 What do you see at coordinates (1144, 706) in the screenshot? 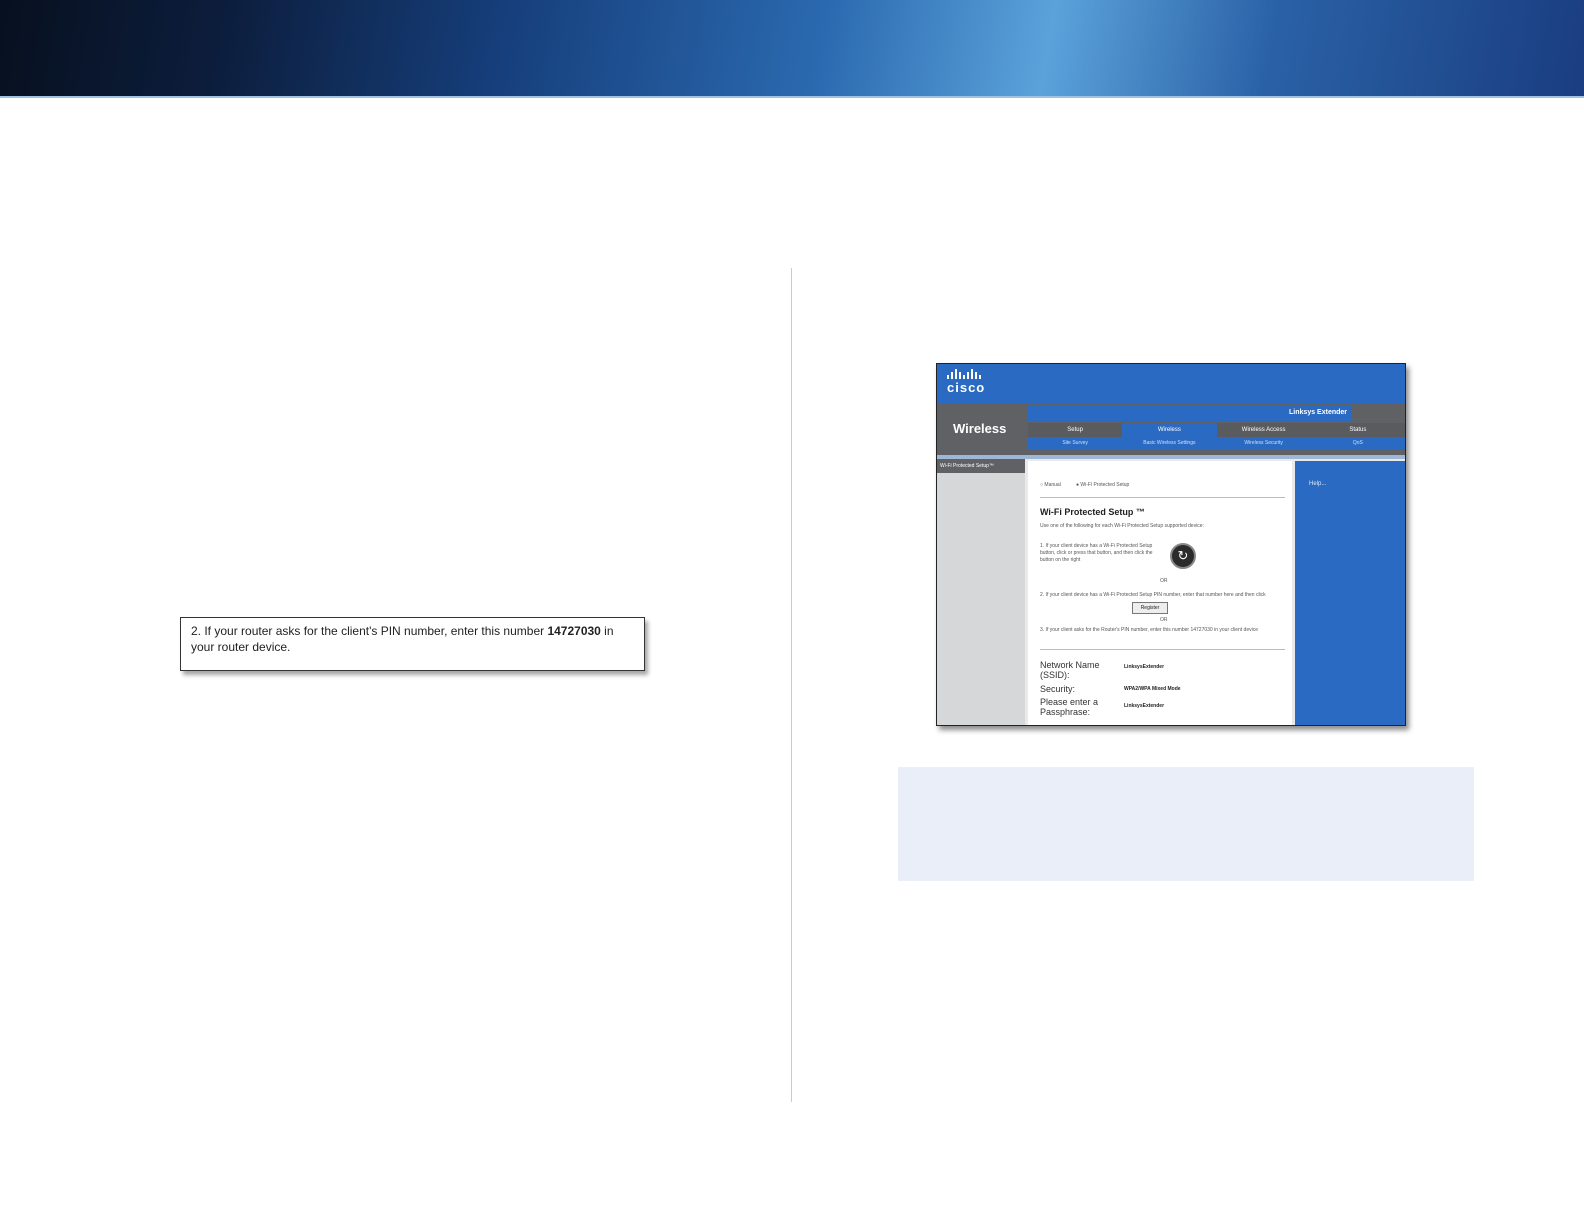
I see `passphrase-value: LinksysExtender` at bounding box center [1144, 706].